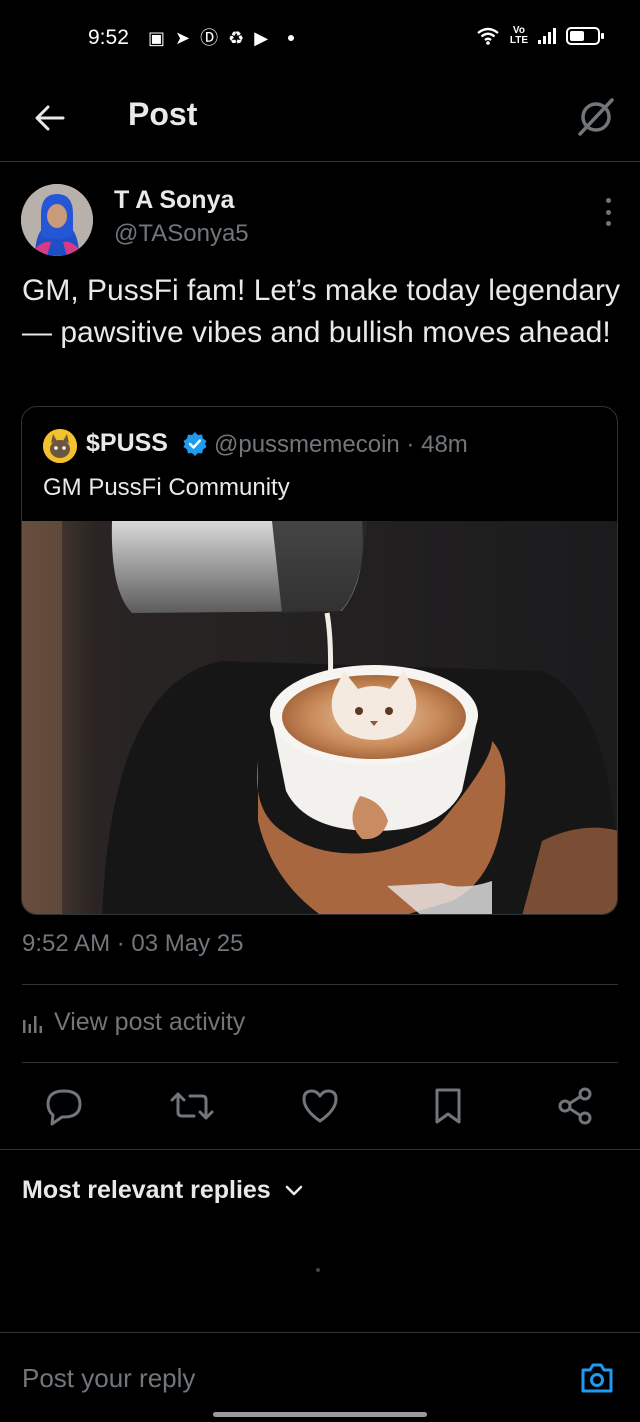  I want to click on view-post-activity: View post activity, so click(133, 1022).